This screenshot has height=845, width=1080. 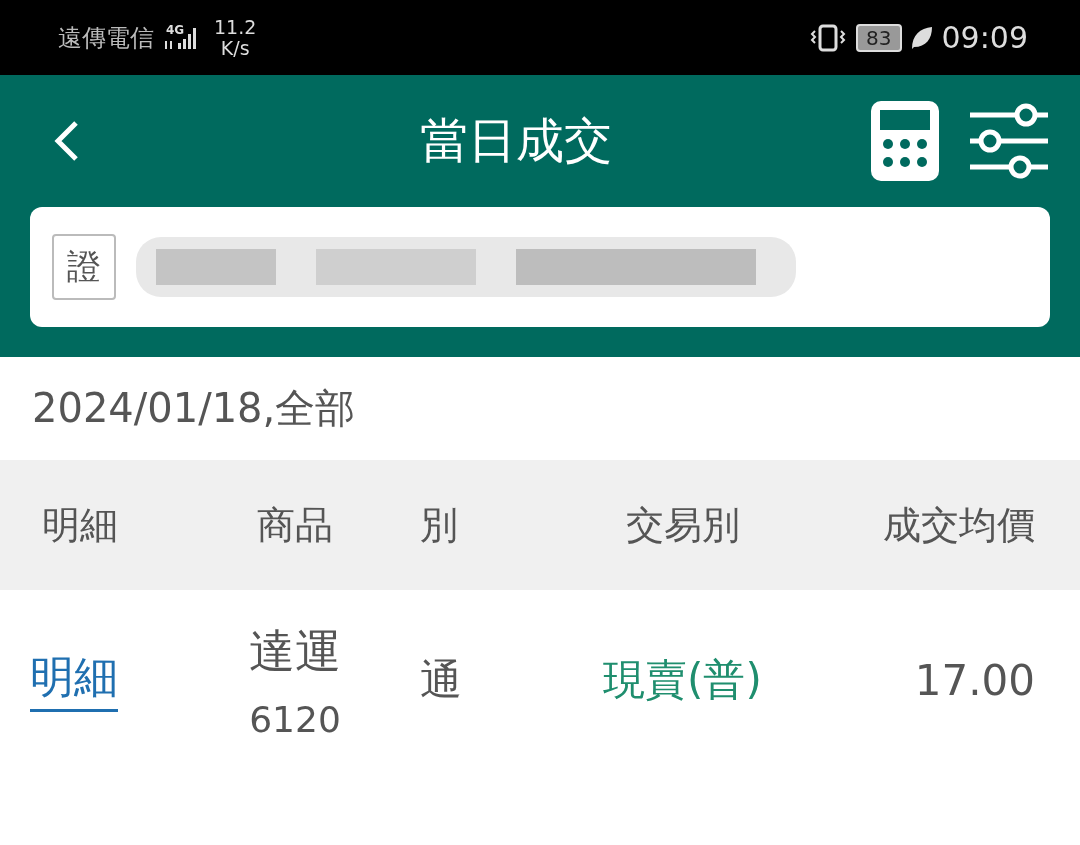 I want to click on column-header: 交易別, so click(x=682, y=525).